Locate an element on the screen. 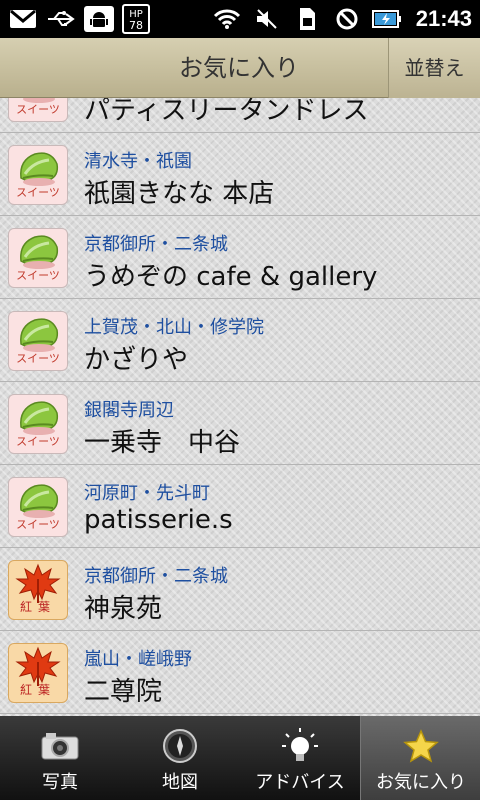  list-item: スイーツ 河原町・先斗町 patisserie.s is located at coordinates (240, 506).